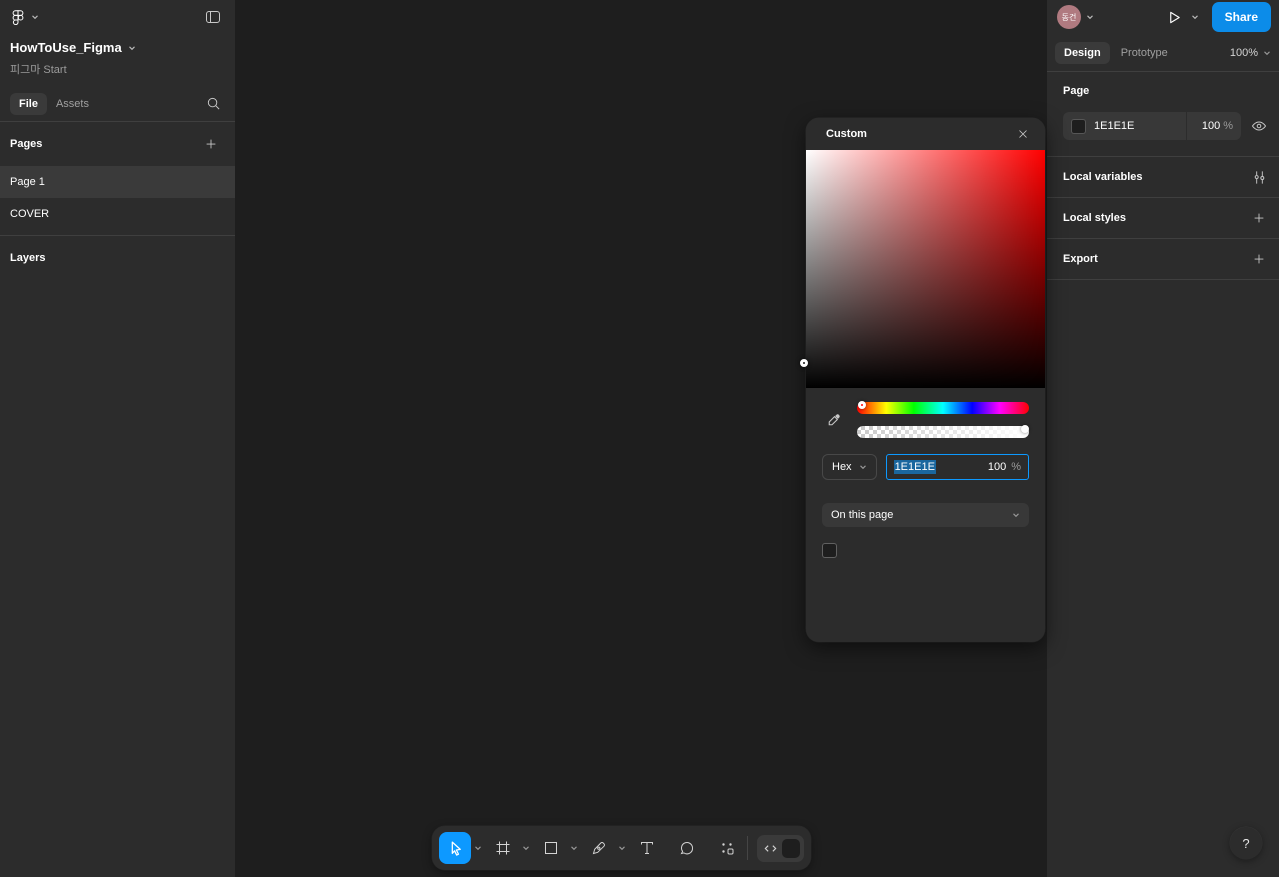  I want to click on rectangle-tool-button, so click(551, 848).